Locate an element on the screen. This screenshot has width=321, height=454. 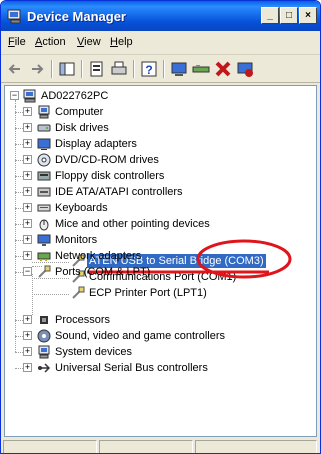
help-icon: ? is located at coordinates (149, 69).